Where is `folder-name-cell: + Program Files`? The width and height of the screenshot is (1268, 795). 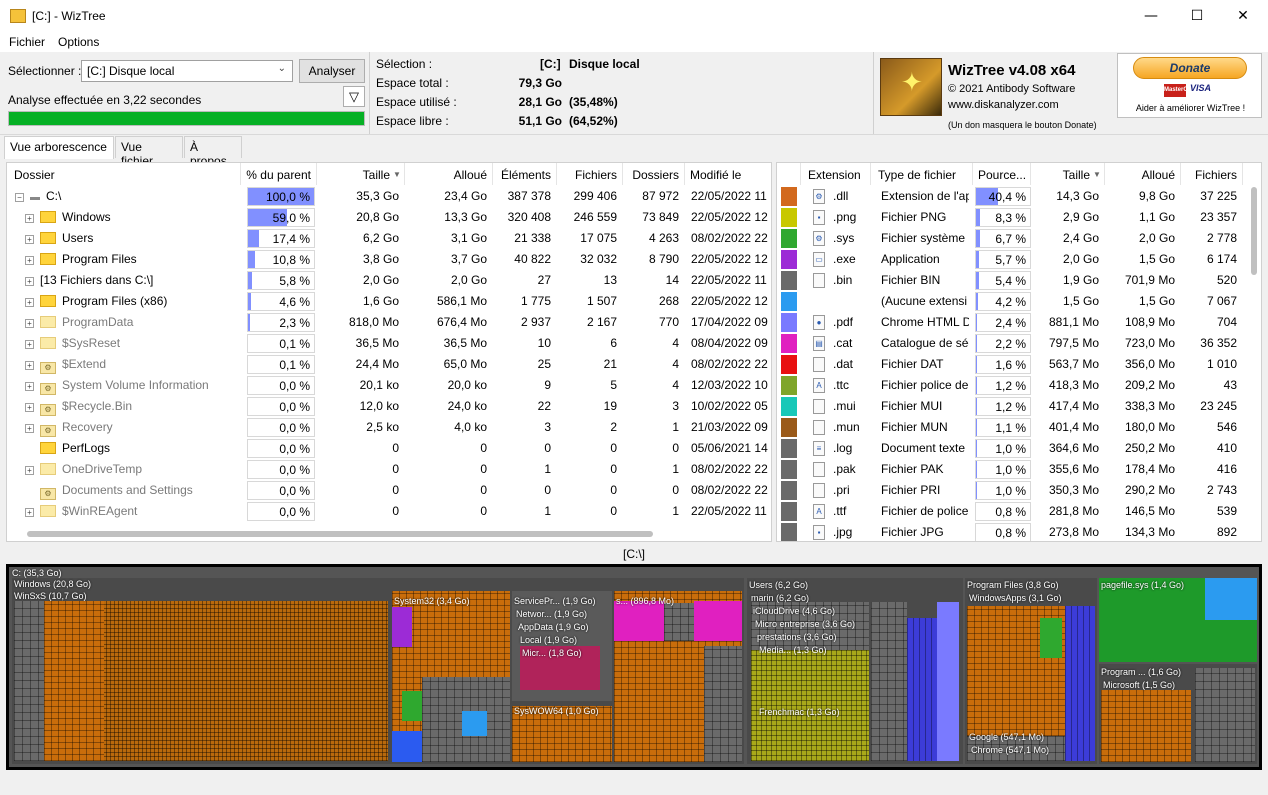 folder-name-cell: + Program Files is located at coordinates (138, 259).